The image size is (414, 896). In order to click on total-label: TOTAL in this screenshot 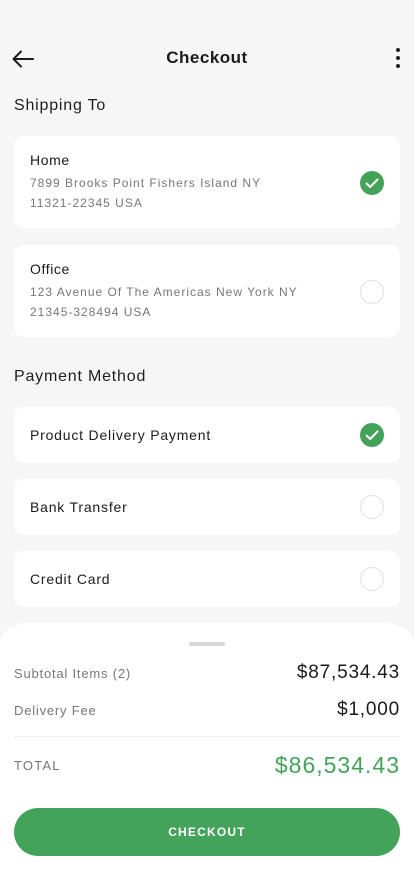, I will do `click(37, 765)`.